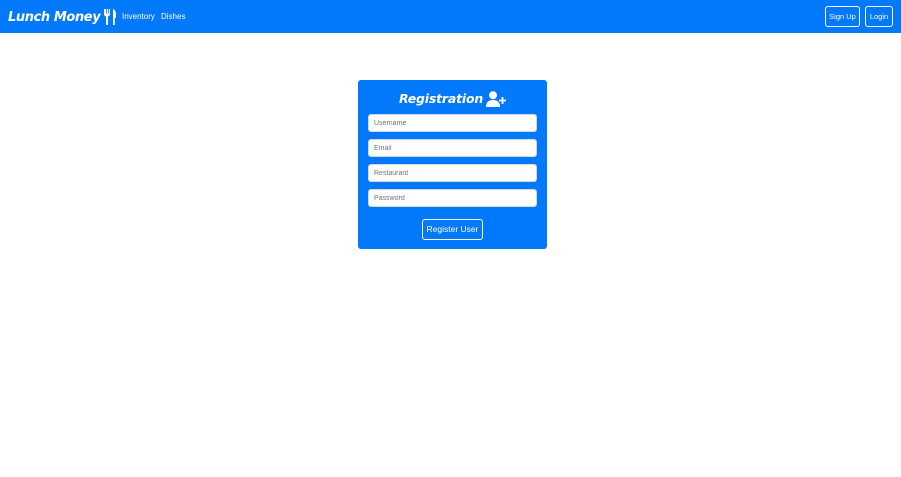 Image resolution: width=901 pixels, height=477 pixels. I want to click on registration-card: Registration Register User, so click(452, 164).